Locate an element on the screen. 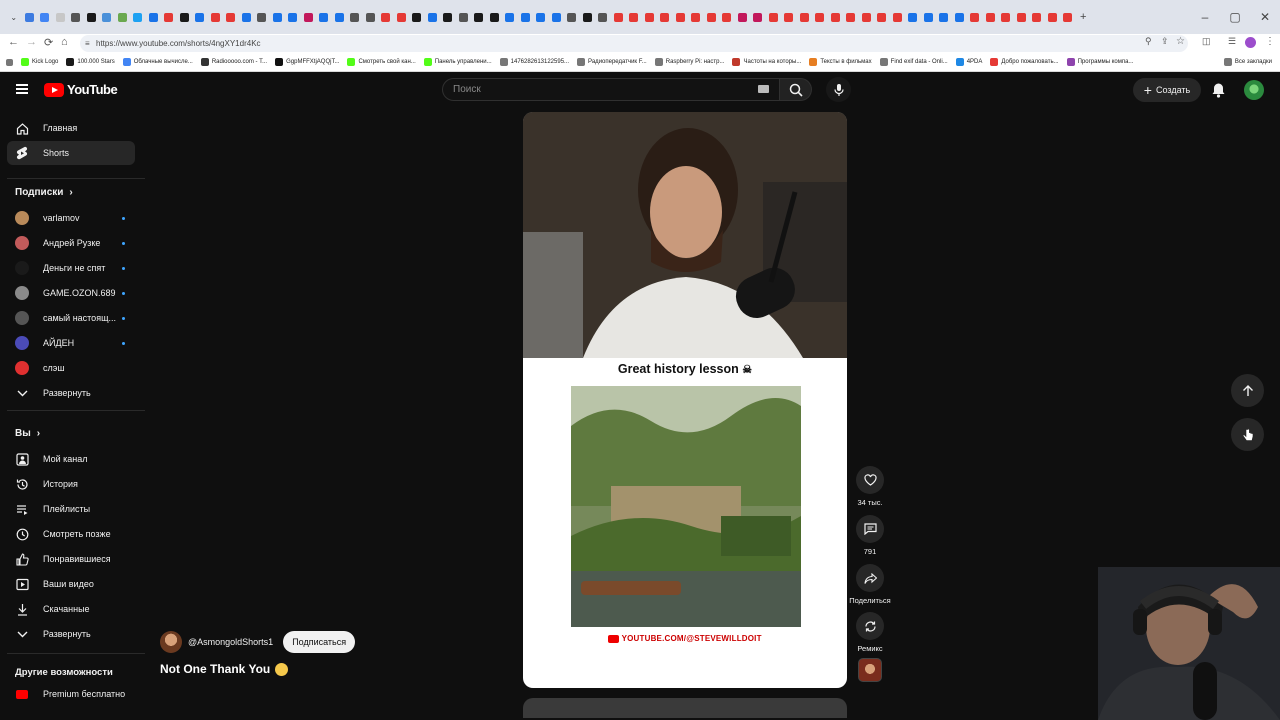 This screenshot has width=1280, height=720. remix-action: Ремикс is located at coordinates (870, 632).